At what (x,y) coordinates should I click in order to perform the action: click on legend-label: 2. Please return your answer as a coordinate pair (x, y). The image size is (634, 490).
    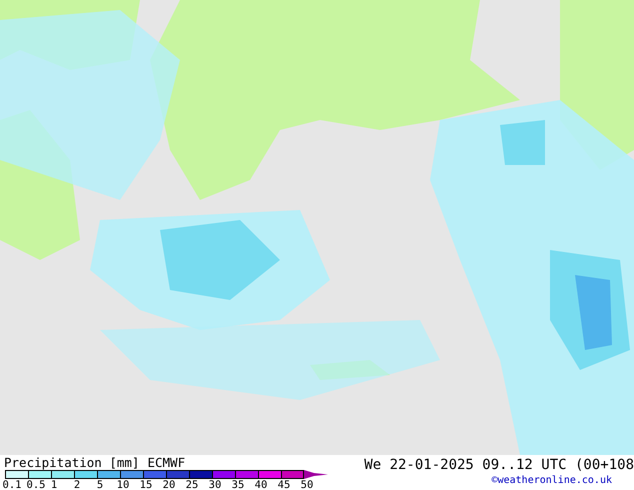
    Looking at the image, I should click on (77, 484).